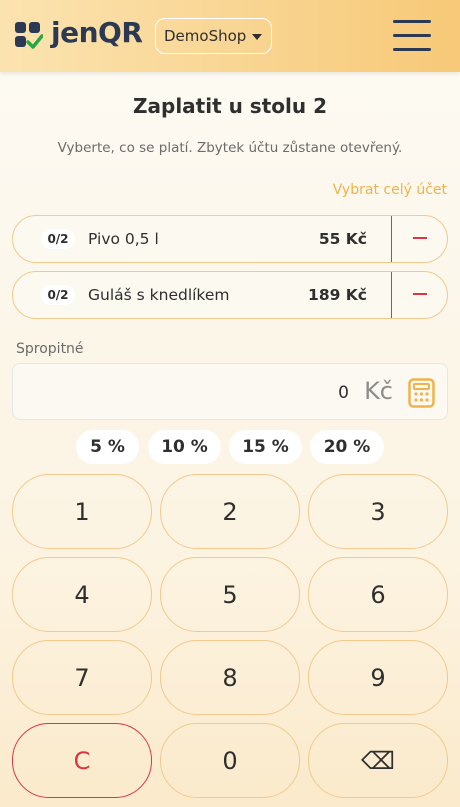 The height and width of the screenshot is (807, 460). Describe the element at coordinates (342, 239) in the screenshot. I see `item-price: 55 Kč` at that location.